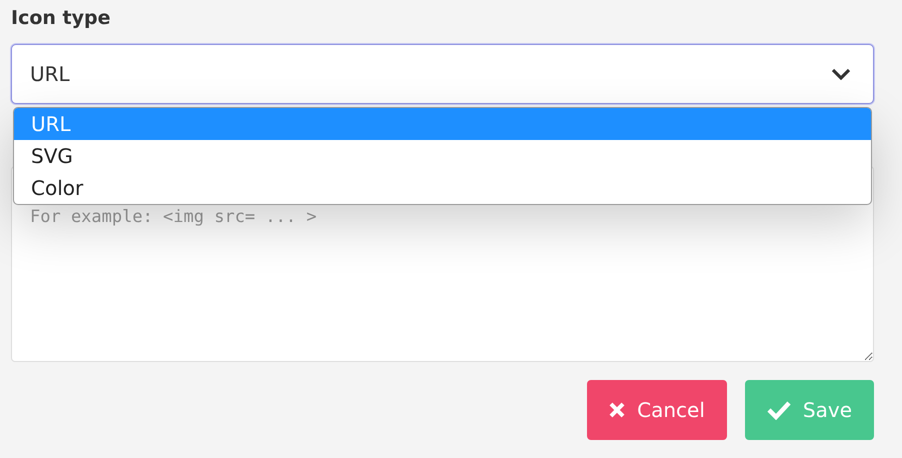 The height and width of the screenshot is (458, 902). What do you see at coordinates (617, 410) in the screenshot?
I see `close-icon` at bounding box center [617, 410].